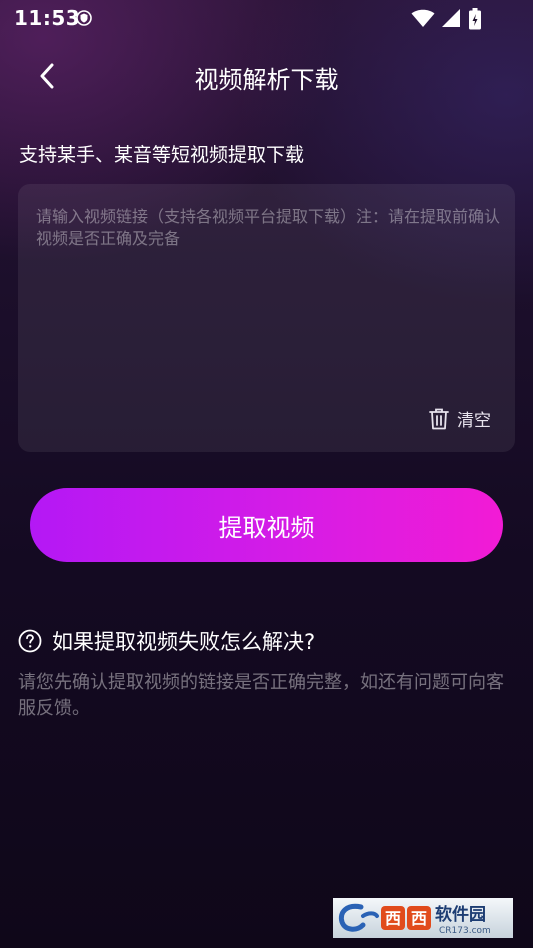  Describe the element at coordinates (465, 931) in the screenshot. I see `watermark-subtext: CR173.com` at that location.